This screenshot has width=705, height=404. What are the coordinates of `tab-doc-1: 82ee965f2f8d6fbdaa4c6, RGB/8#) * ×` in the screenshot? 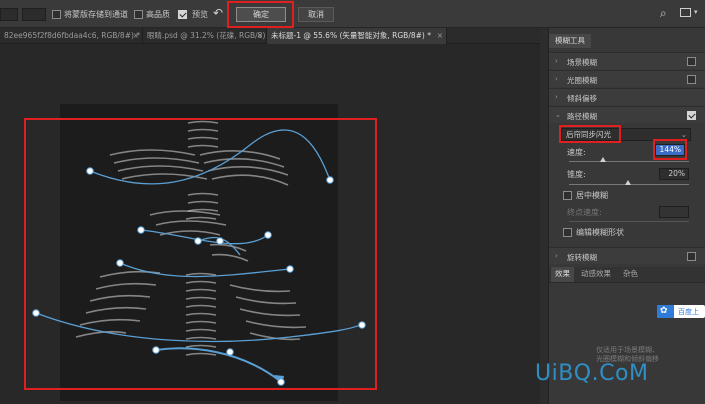 It's located at (71, 36).